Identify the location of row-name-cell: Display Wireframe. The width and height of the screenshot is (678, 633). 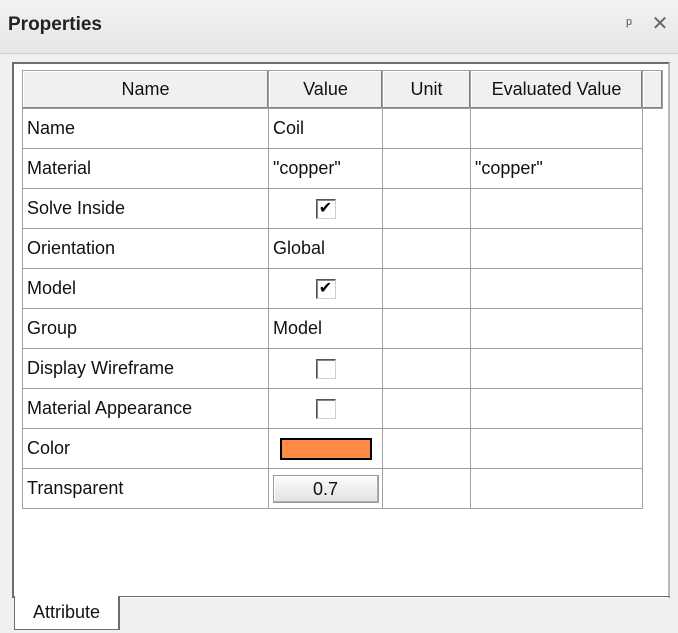
(145, 368).